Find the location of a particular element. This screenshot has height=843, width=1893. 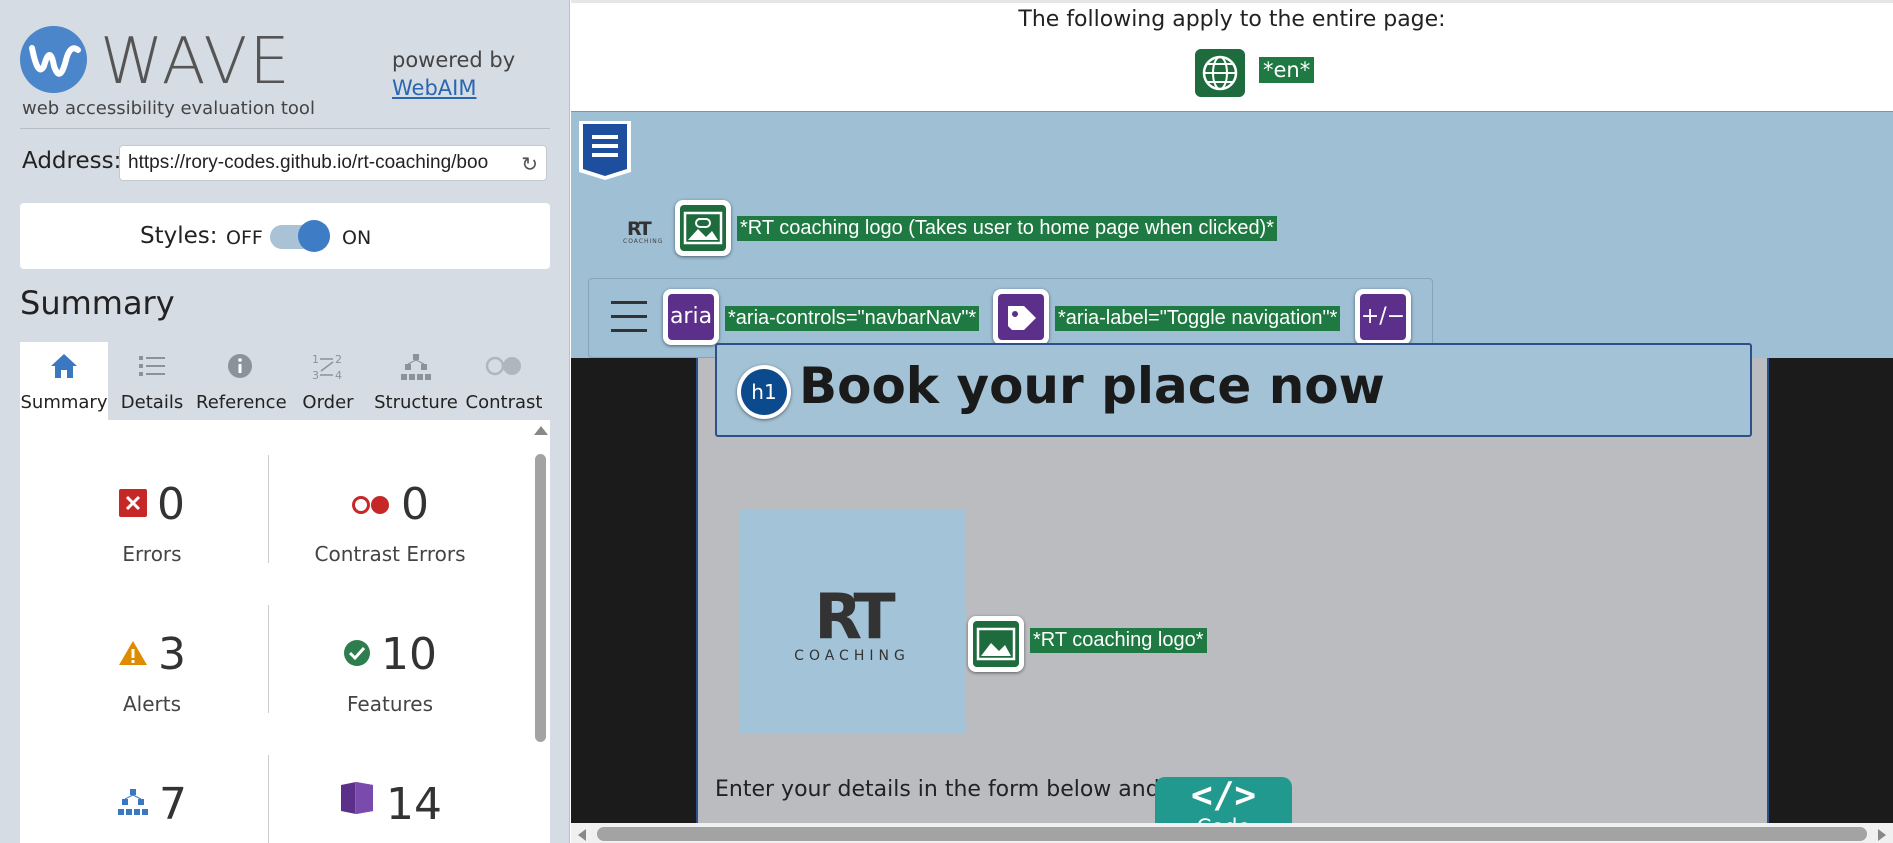

svg-text: 1 is located at coordinates (315, 359).